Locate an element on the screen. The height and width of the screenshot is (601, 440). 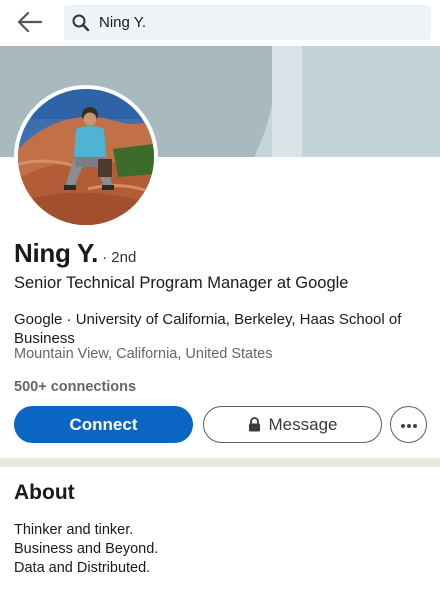
about-line: Thinker and tinker. is located at coordinates (74, 530).